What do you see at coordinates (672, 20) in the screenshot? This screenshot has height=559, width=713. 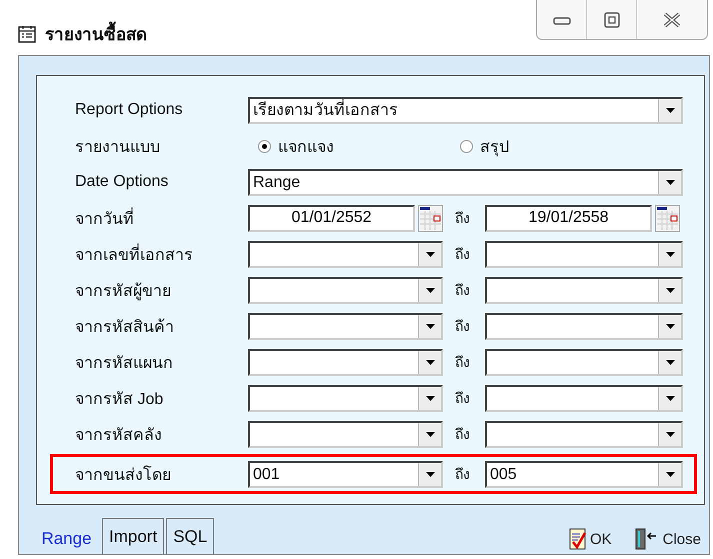 I see `close-icon` at bounding box center [672, 20].